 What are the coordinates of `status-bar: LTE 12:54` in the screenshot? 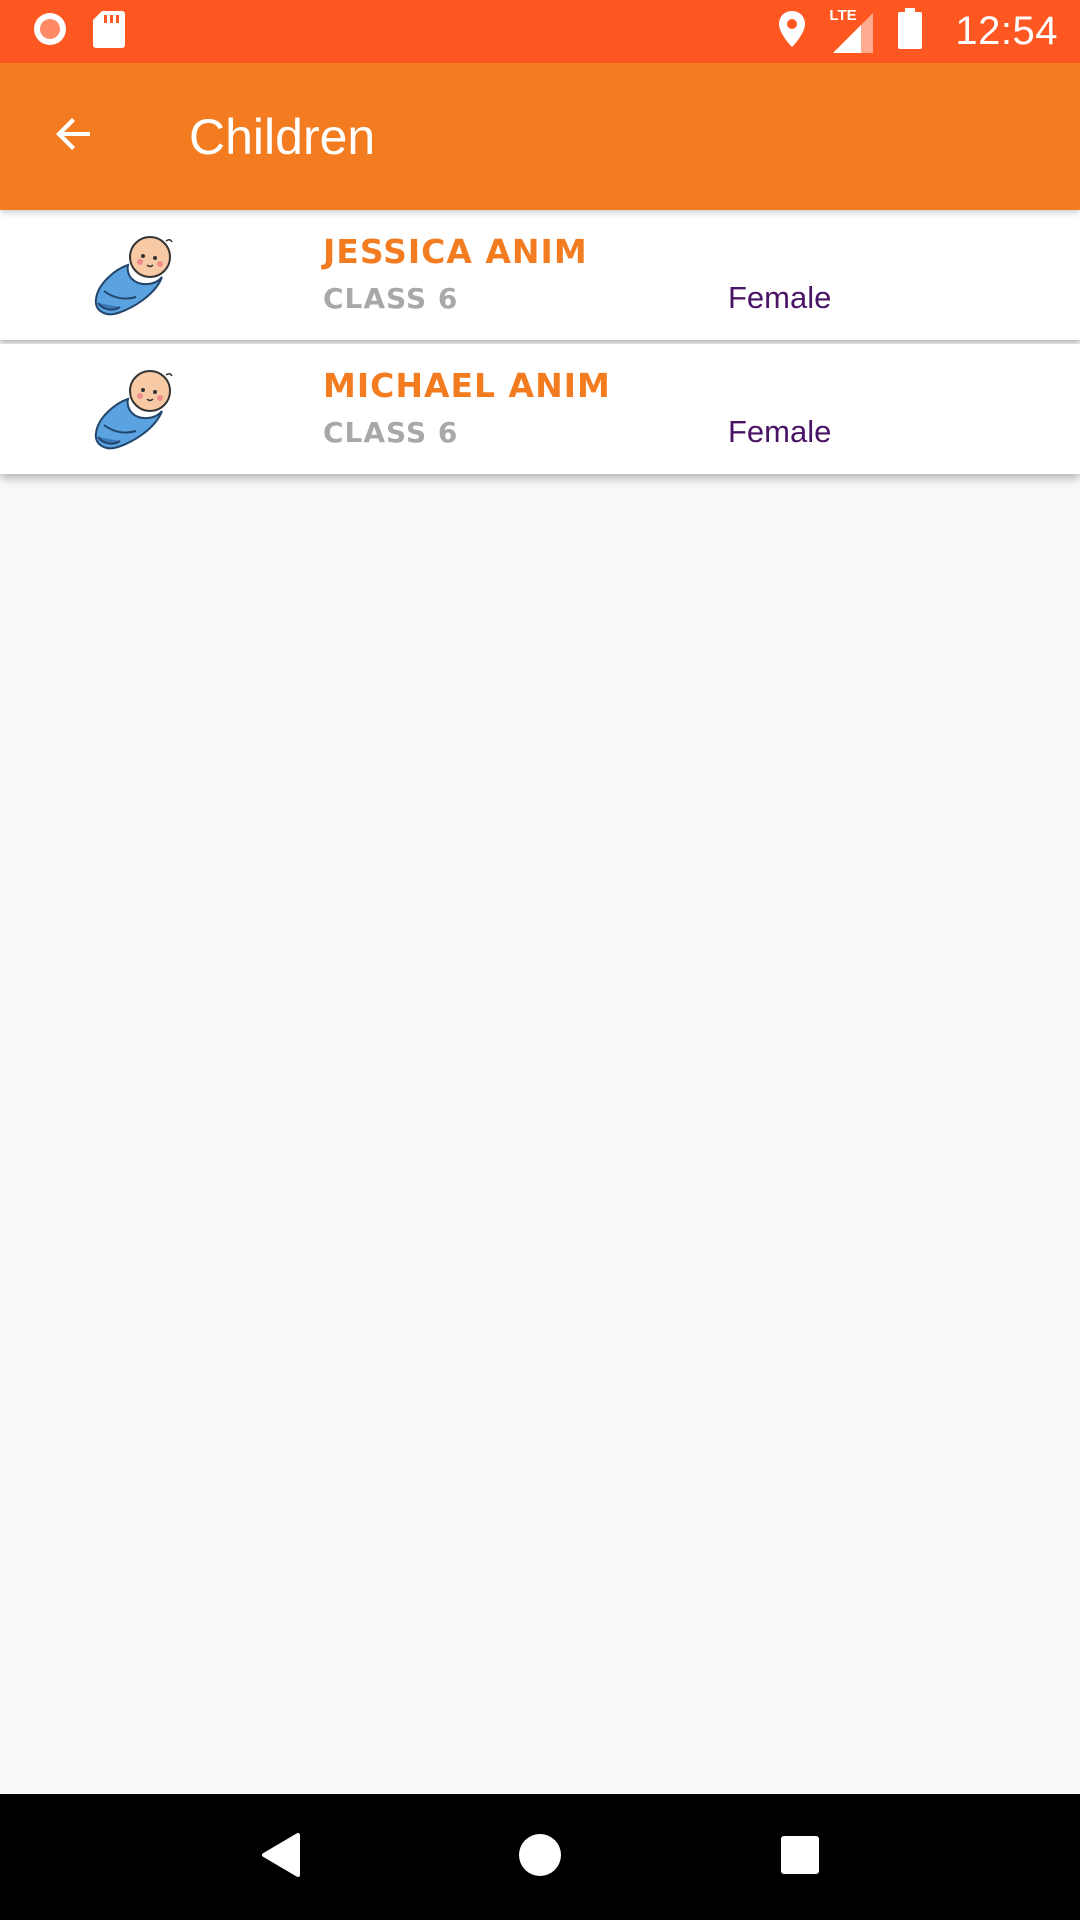 It's located at (540, 31).